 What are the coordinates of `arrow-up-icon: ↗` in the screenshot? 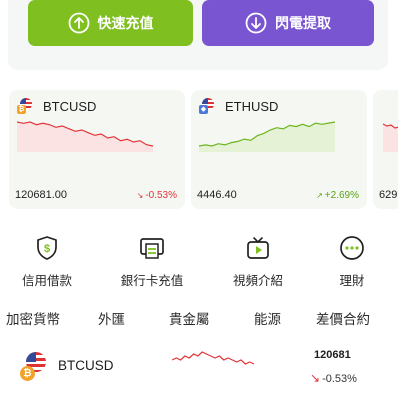 It's located at (319, 195).